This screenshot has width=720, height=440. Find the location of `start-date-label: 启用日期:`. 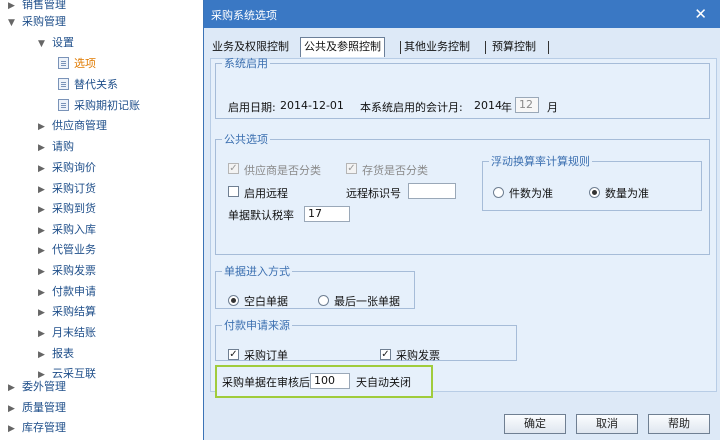

start-date-label: 启用日期: is located at coordinates (252, 107).